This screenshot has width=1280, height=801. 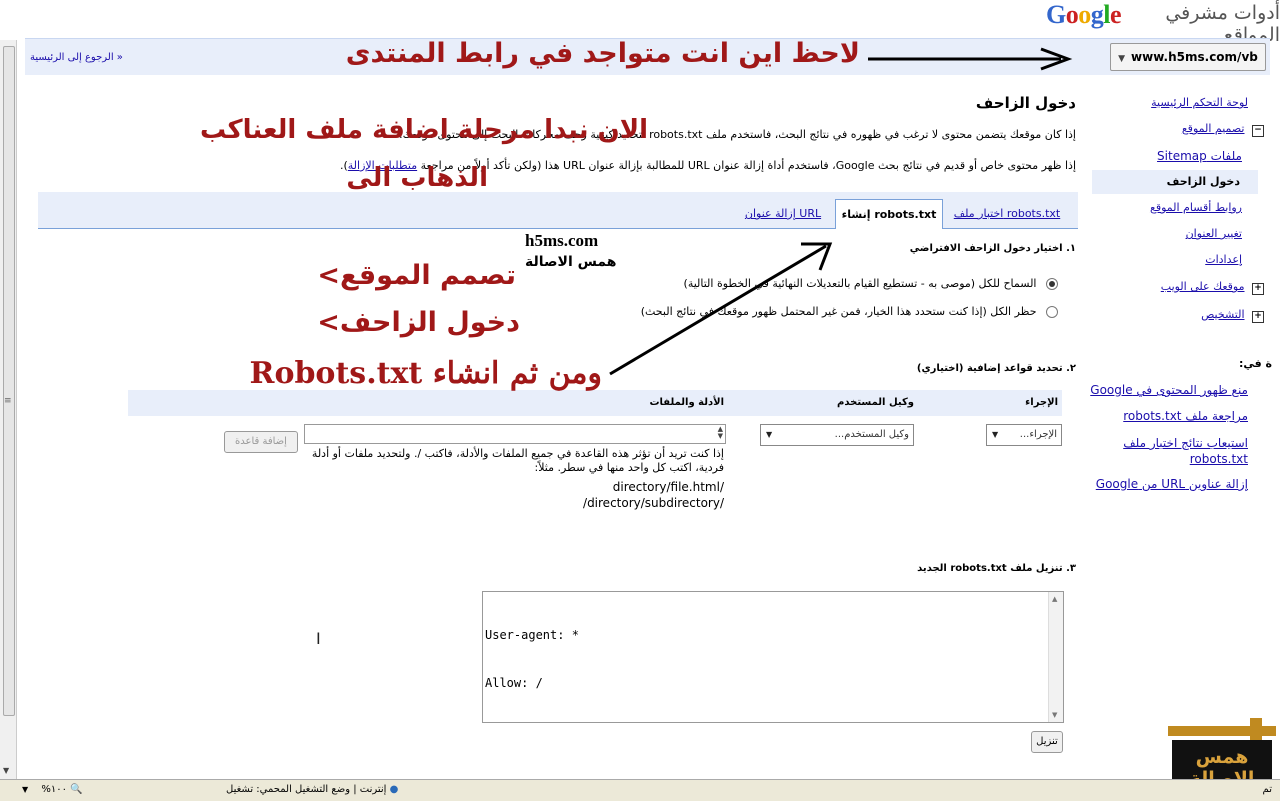 I want to click on annotation-step-1: تصمم الموقع>, so click(x=416, y=275).